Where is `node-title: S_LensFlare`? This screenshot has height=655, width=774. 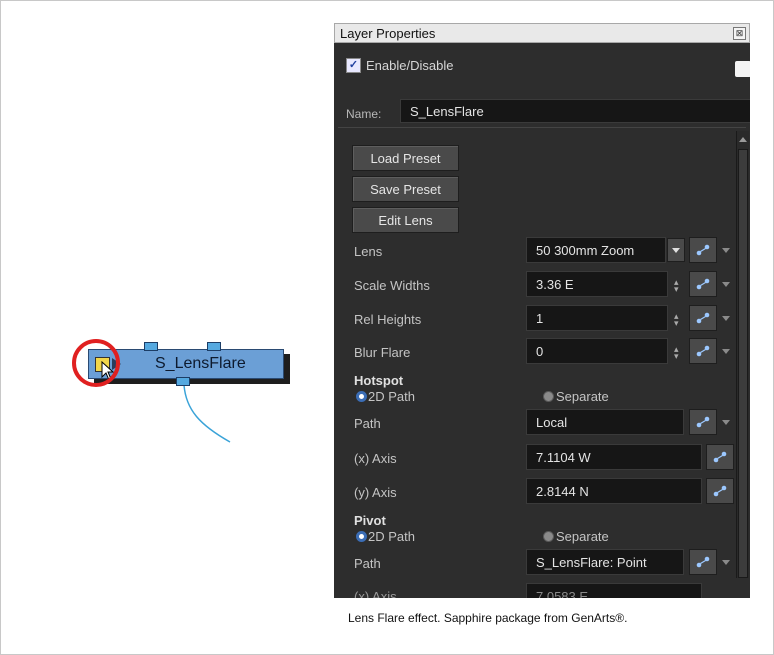 node-title: S_LensFlare is located at coordinates (200, 363).